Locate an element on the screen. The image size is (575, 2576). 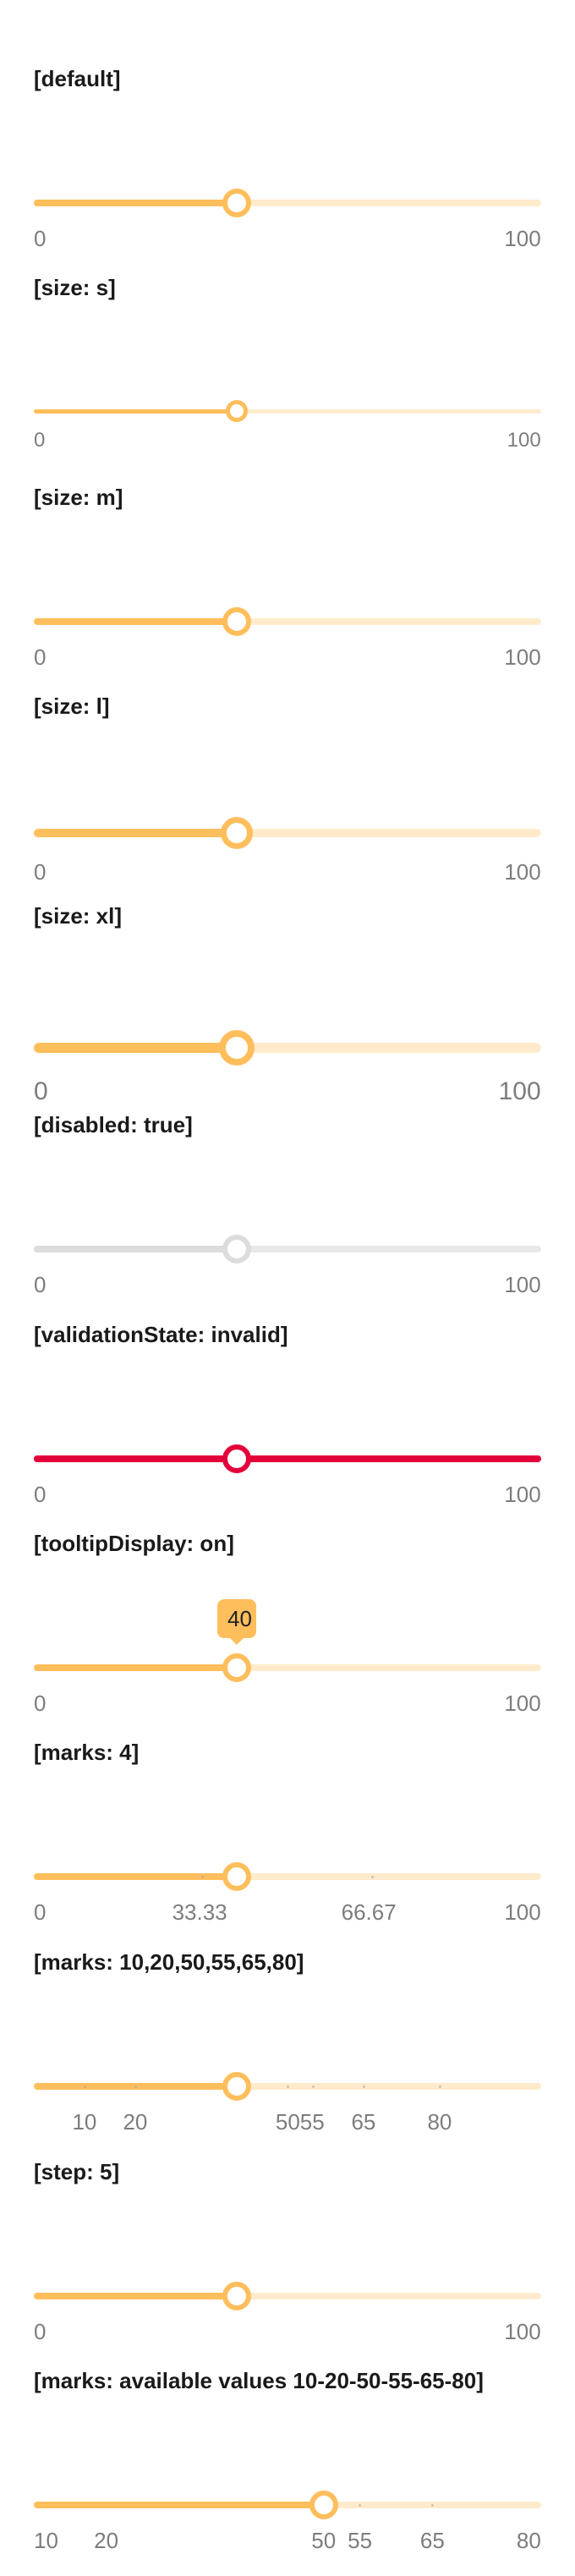
slider: 10 20 65 80 5055 is located at coordinates (287, 2103).